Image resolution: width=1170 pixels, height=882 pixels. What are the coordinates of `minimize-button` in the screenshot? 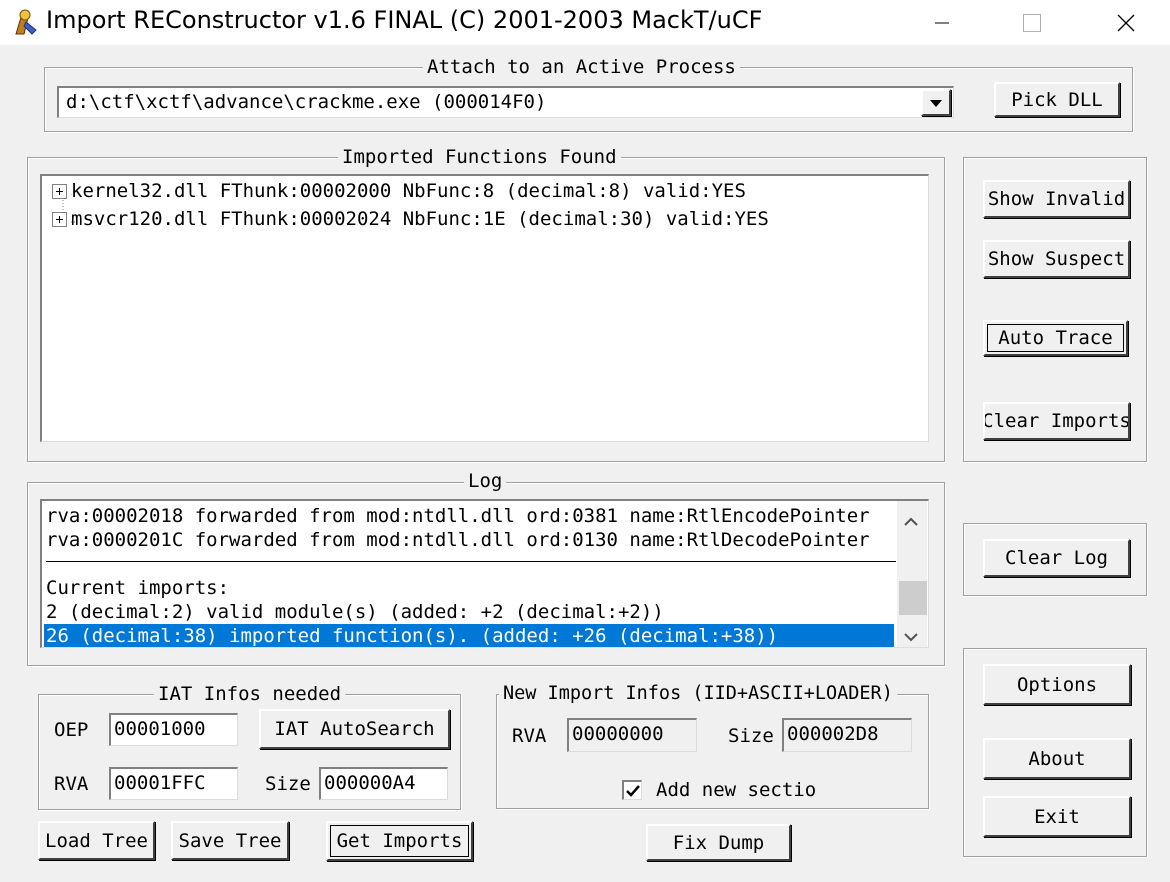 It's located at (942, 22).